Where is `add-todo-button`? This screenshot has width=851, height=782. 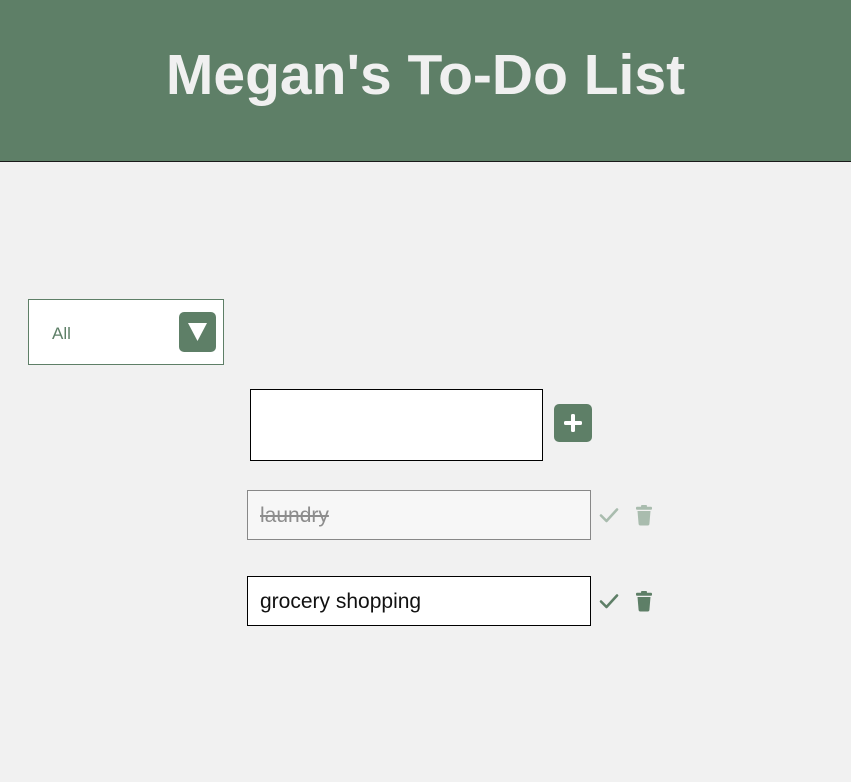 add-todo-button is located at coordinates (573, 423).